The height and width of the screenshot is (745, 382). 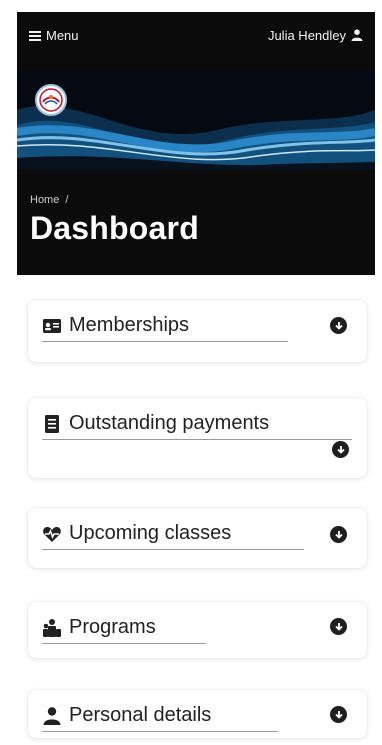 I want to click on menu-button: Menu, so click(x=54, y=35).